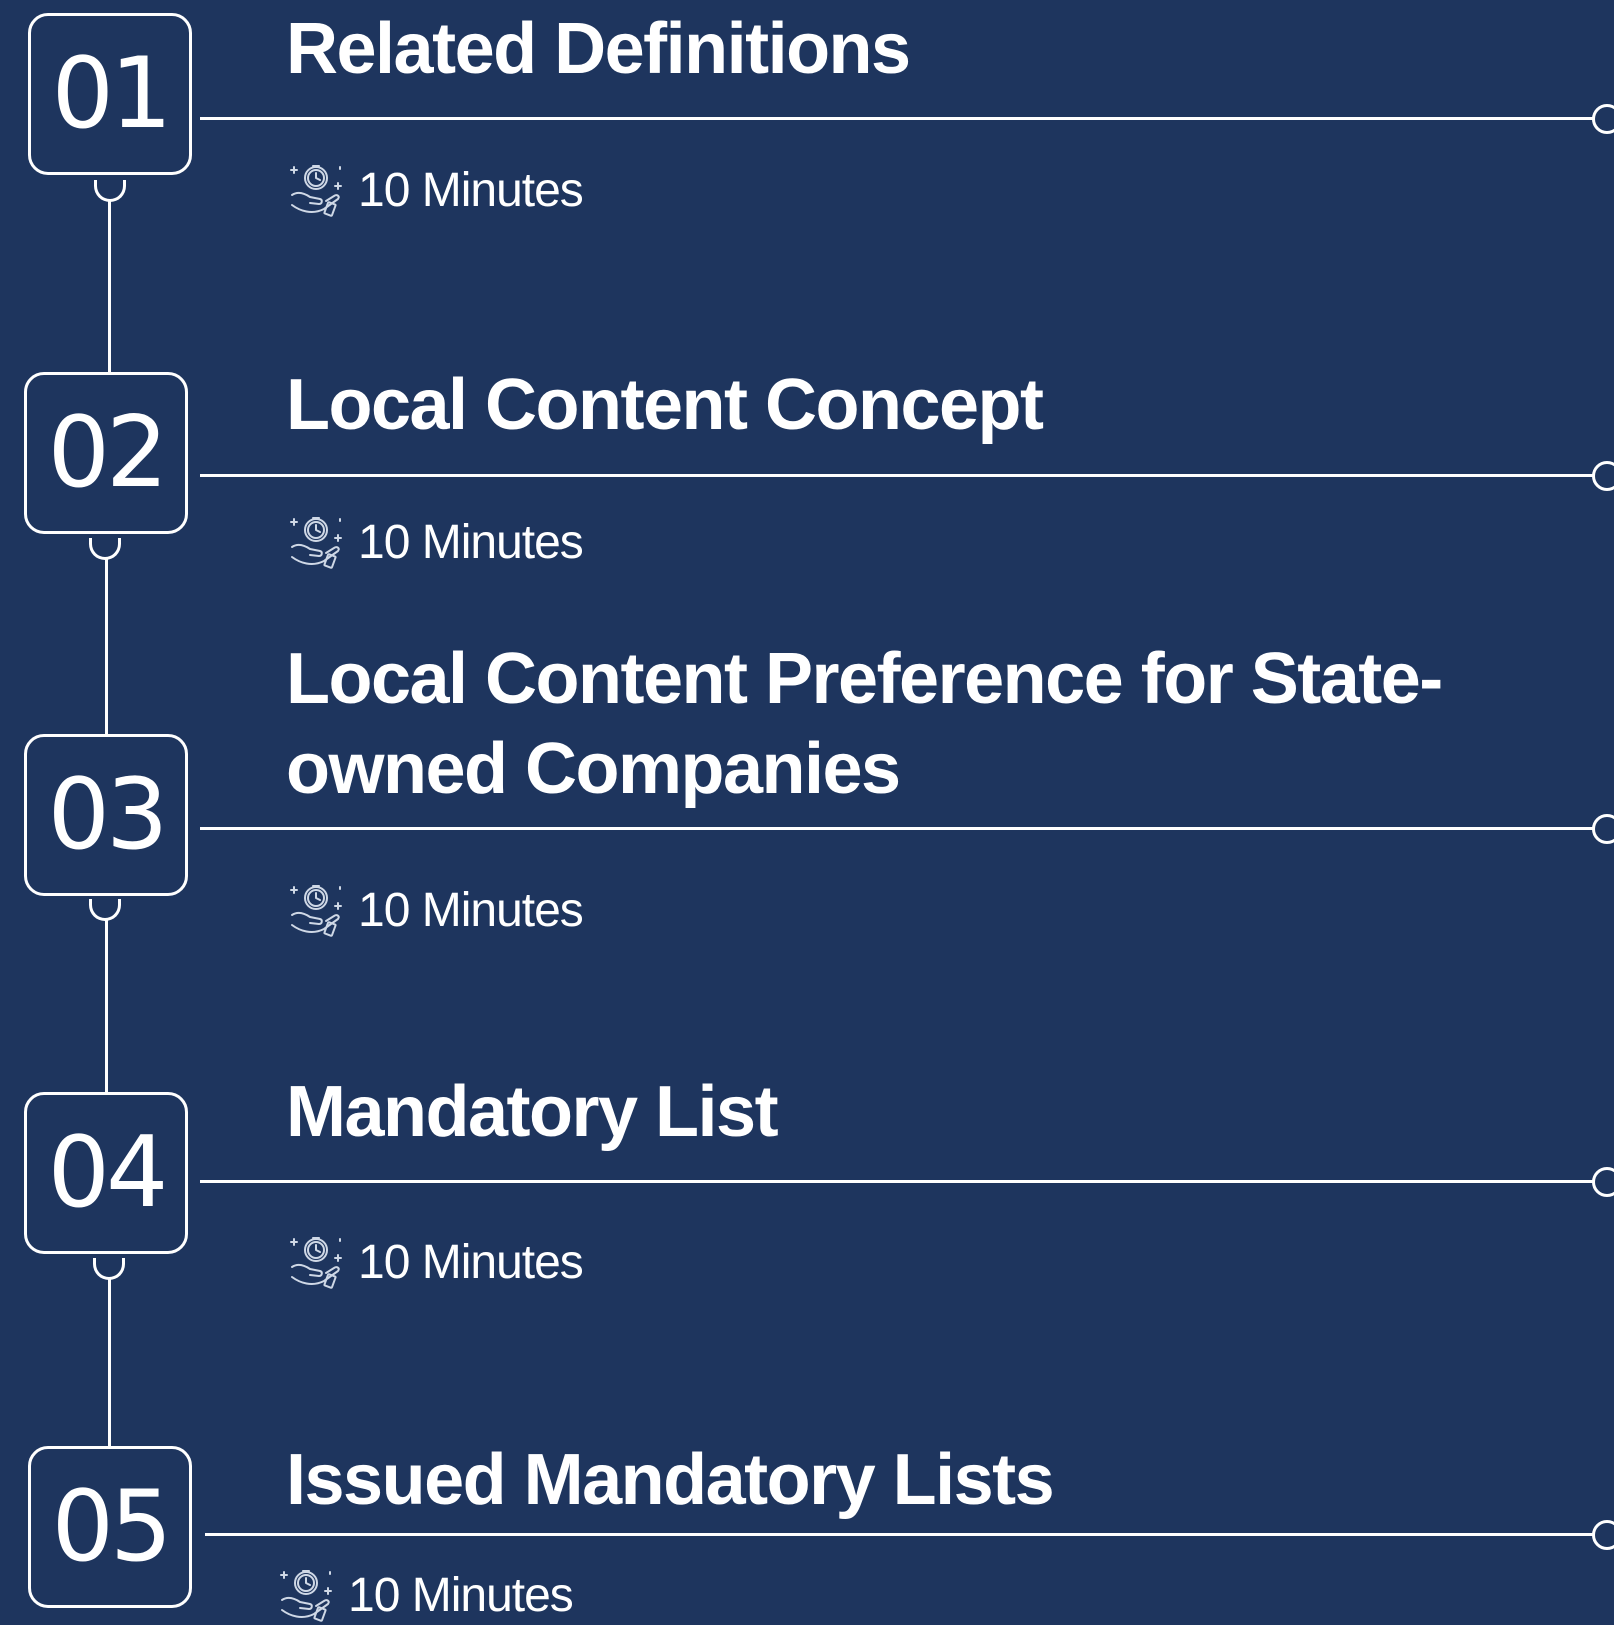 The height and width of the screenshot is (1625, 1614). I want to click on step-number-box: 02, so click(106, 453).